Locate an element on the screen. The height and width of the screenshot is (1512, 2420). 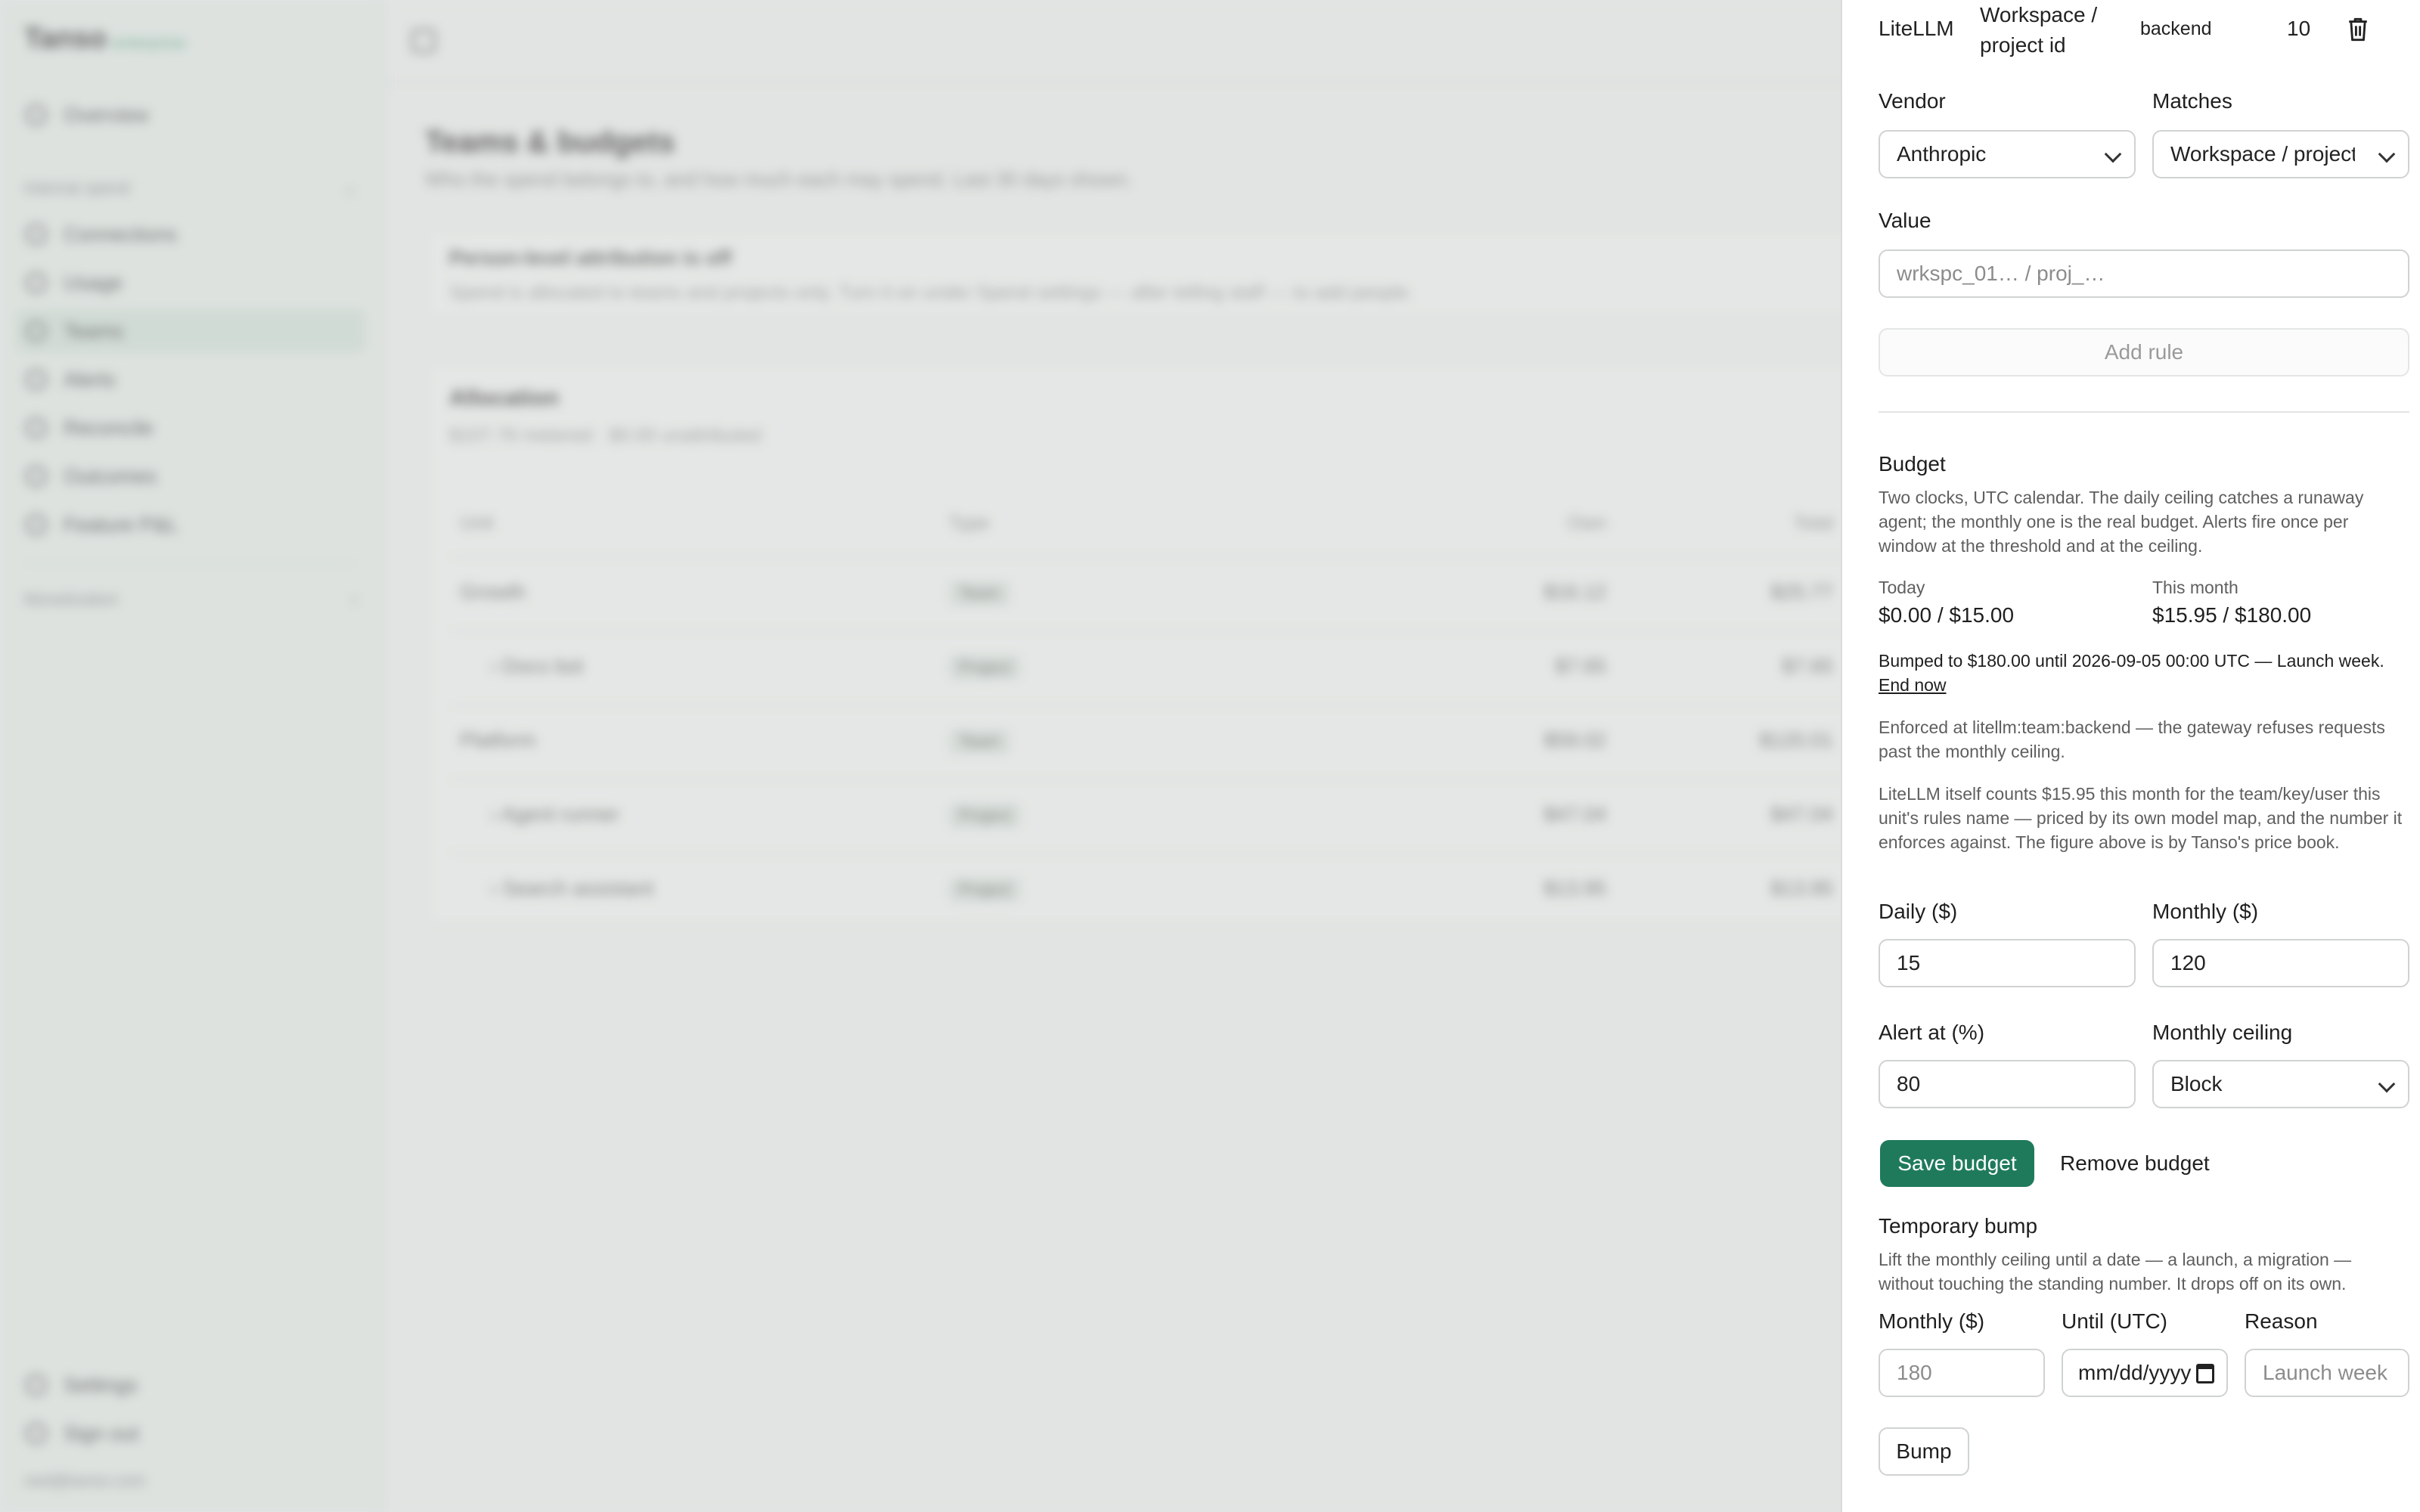
matches-select: Workspace / project id is located at coordinates (2280, 154).